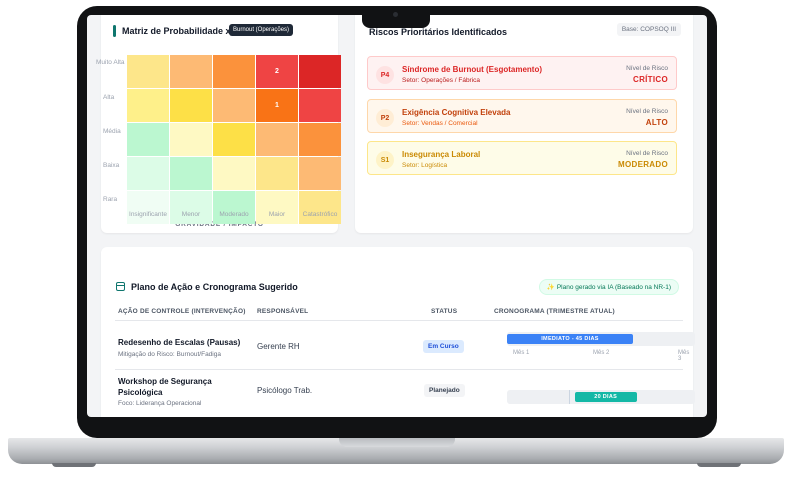 Image resolution: width=793 pixels, height=480 pixels. What do you see at coordinates (719, 465) in the screenshot?
I see `laptop-foot-right` at bounding box center [719, 465].